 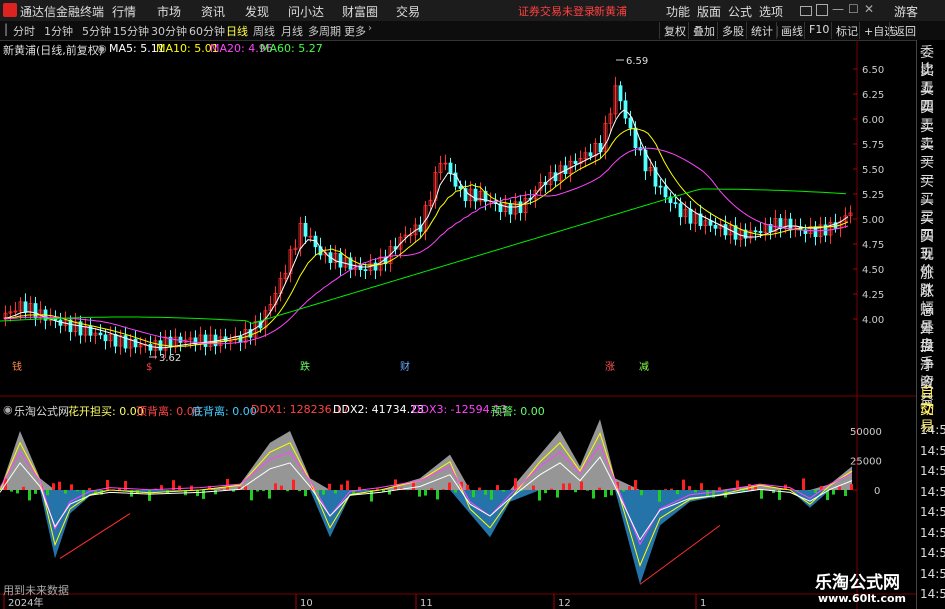 What do you see at coordinates (853, 9) in the screenshot?
I see `maximize-icon: ☐` at bounding box center [853, 9].